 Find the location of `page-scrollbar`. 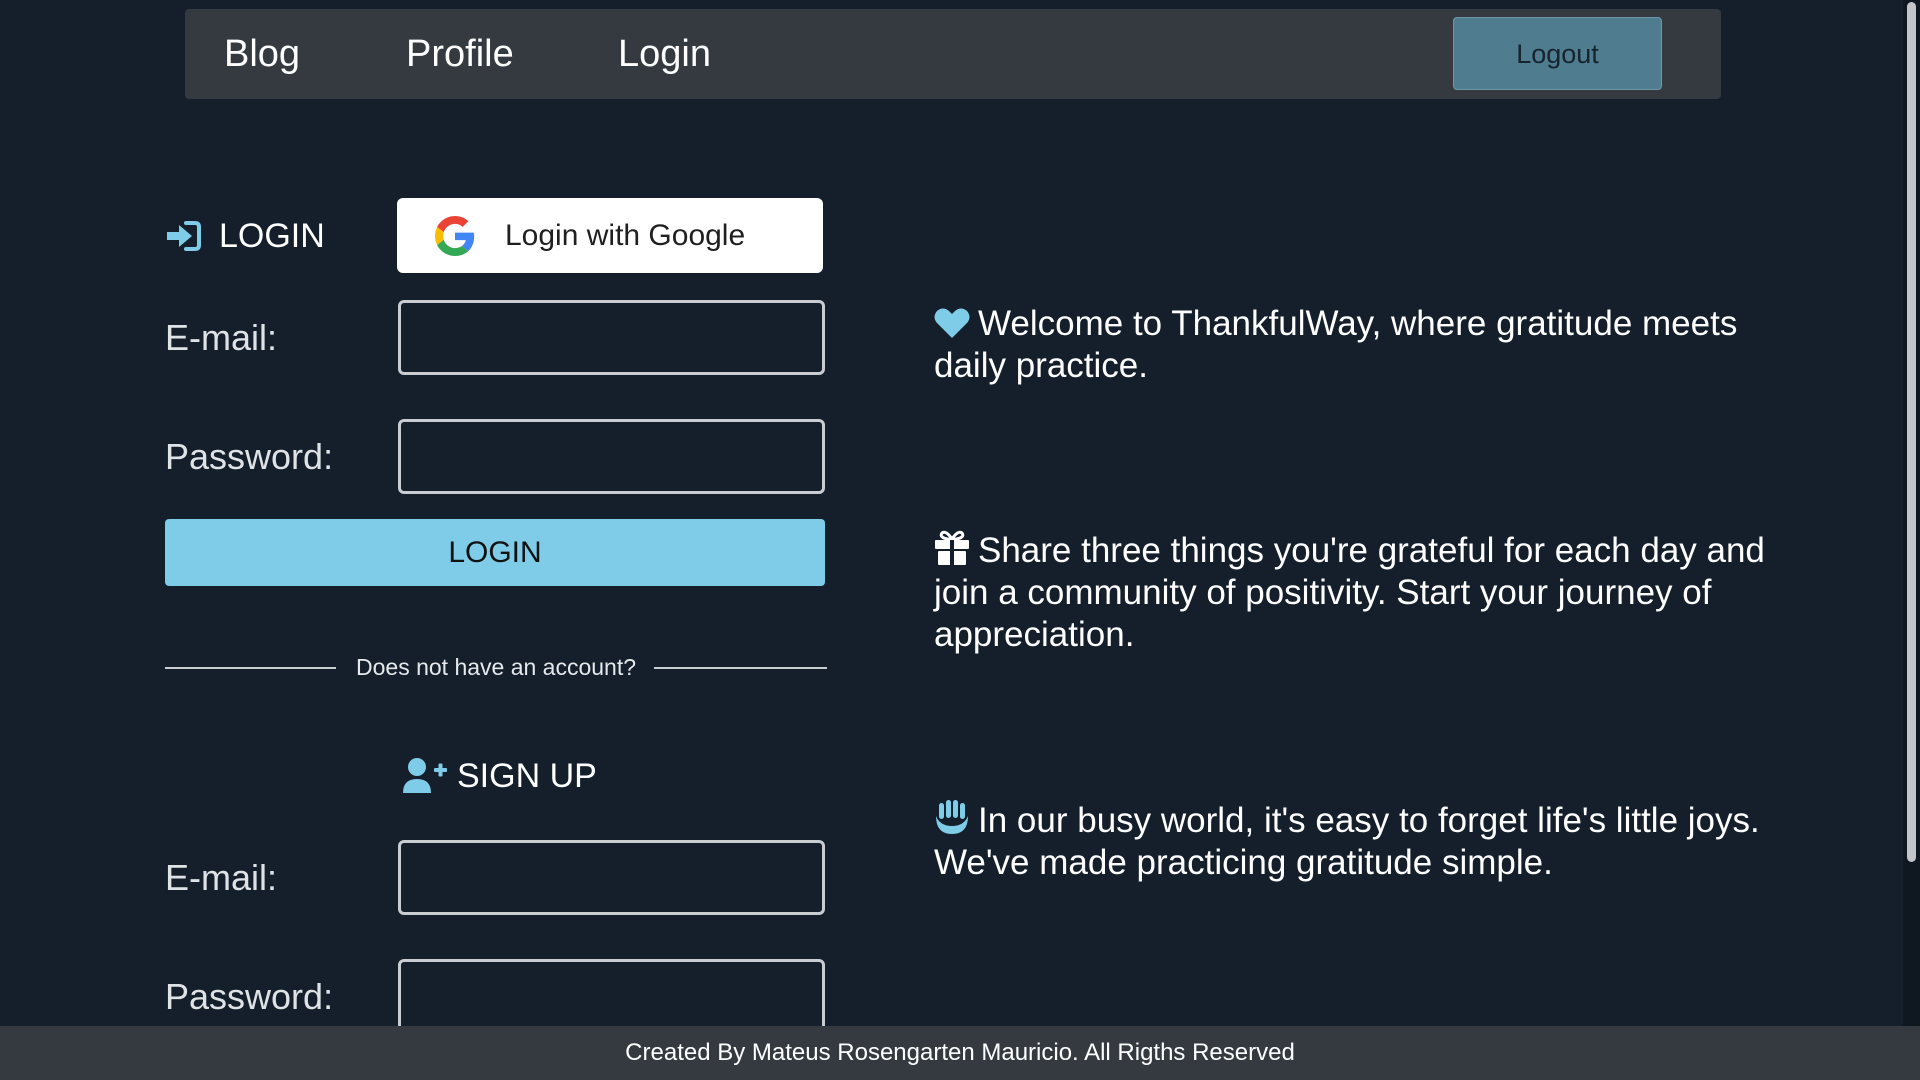

page-scrollbar is located at coordinates (1911, 513).